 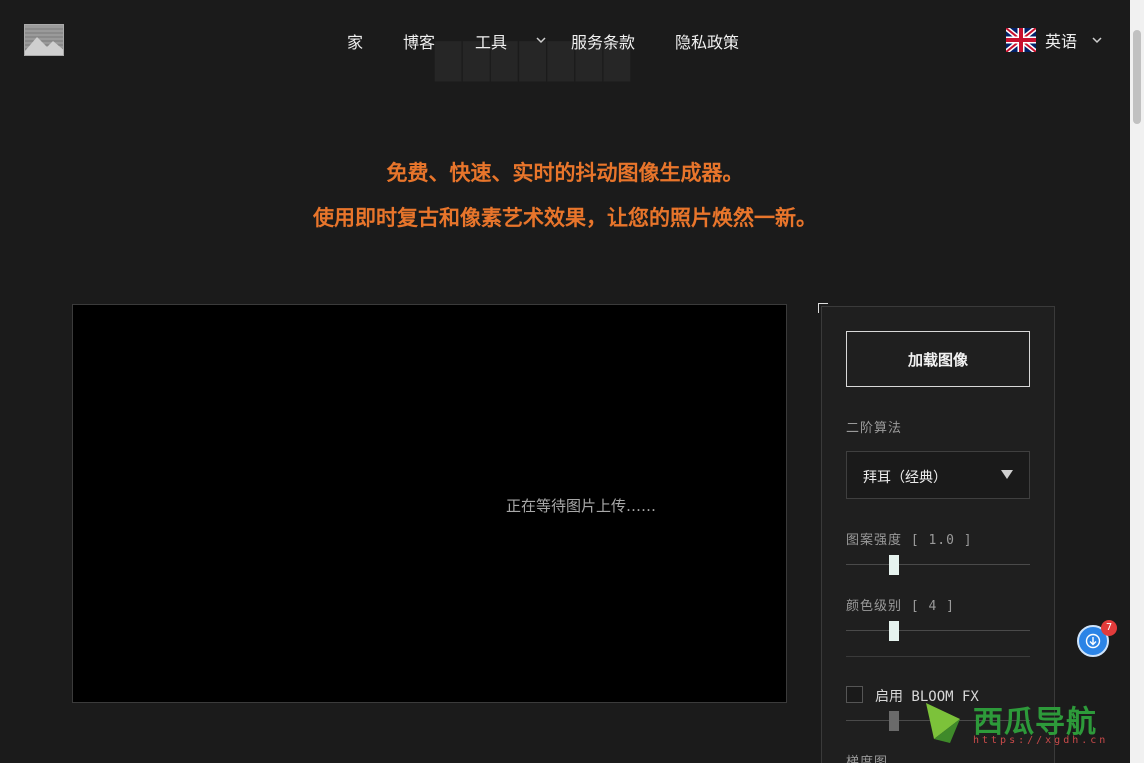 I want to click on algorithm-select: 拜耳（经典）, so click(x=938, y=475).